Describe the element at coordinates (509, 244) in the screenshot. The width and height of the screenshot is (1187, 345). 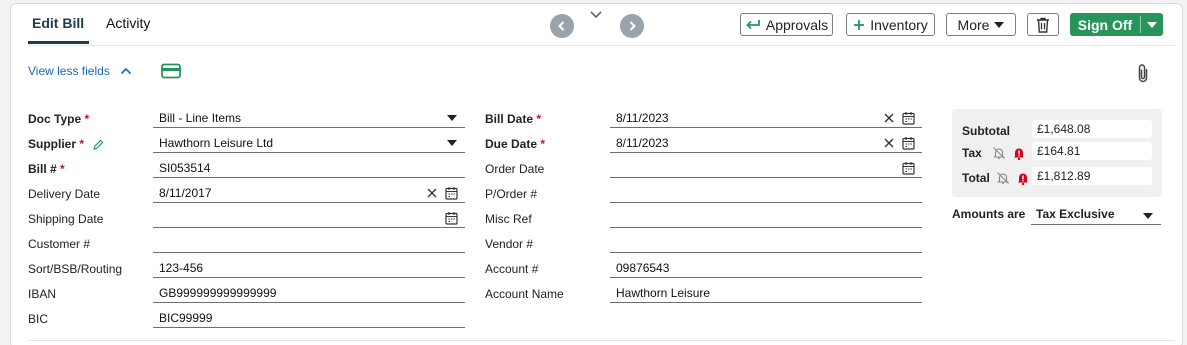
I see `vendor-number-label: Vendor #` at that location.